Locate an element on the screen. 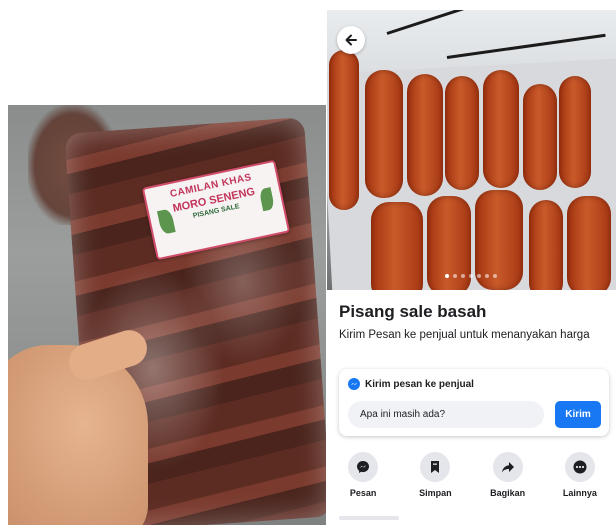  message-button-circle is located at coordinates (363, 467).